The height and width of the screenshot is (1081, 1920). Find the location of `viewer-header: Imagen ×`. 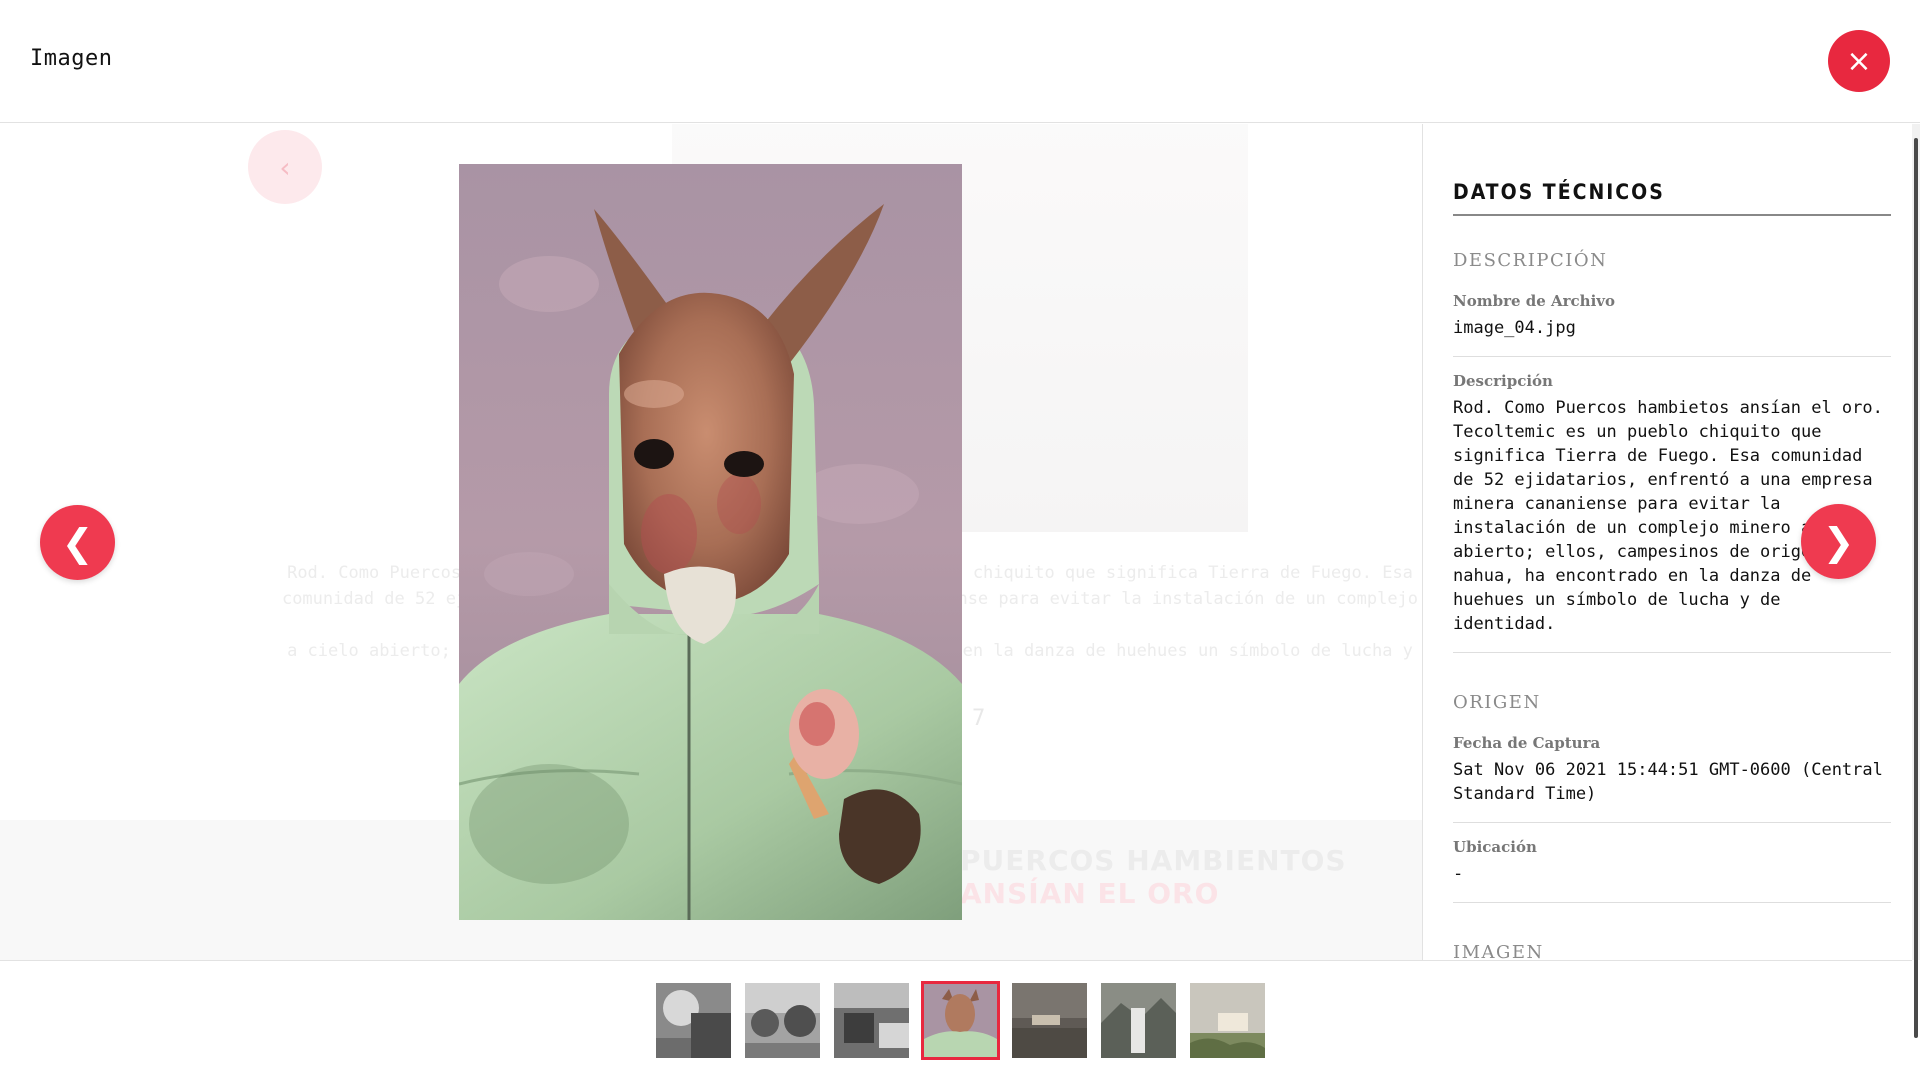

viewer-header: Imagen × is located at coordinates (960, 61).